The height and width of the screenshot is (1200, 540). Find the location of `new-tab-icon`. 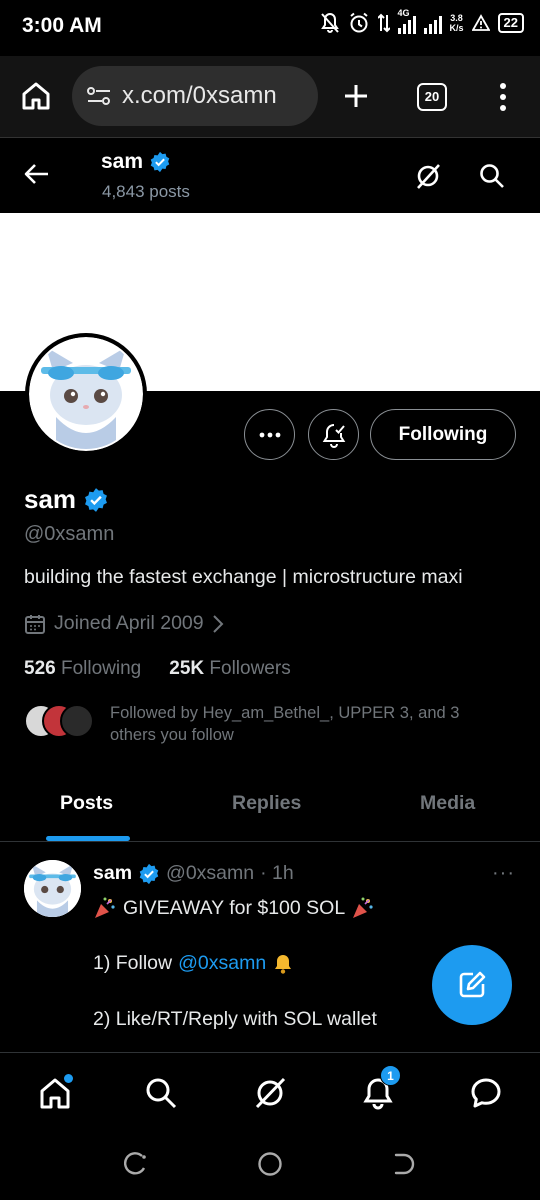

new-tab-icon is located at coordinates (356, 96).